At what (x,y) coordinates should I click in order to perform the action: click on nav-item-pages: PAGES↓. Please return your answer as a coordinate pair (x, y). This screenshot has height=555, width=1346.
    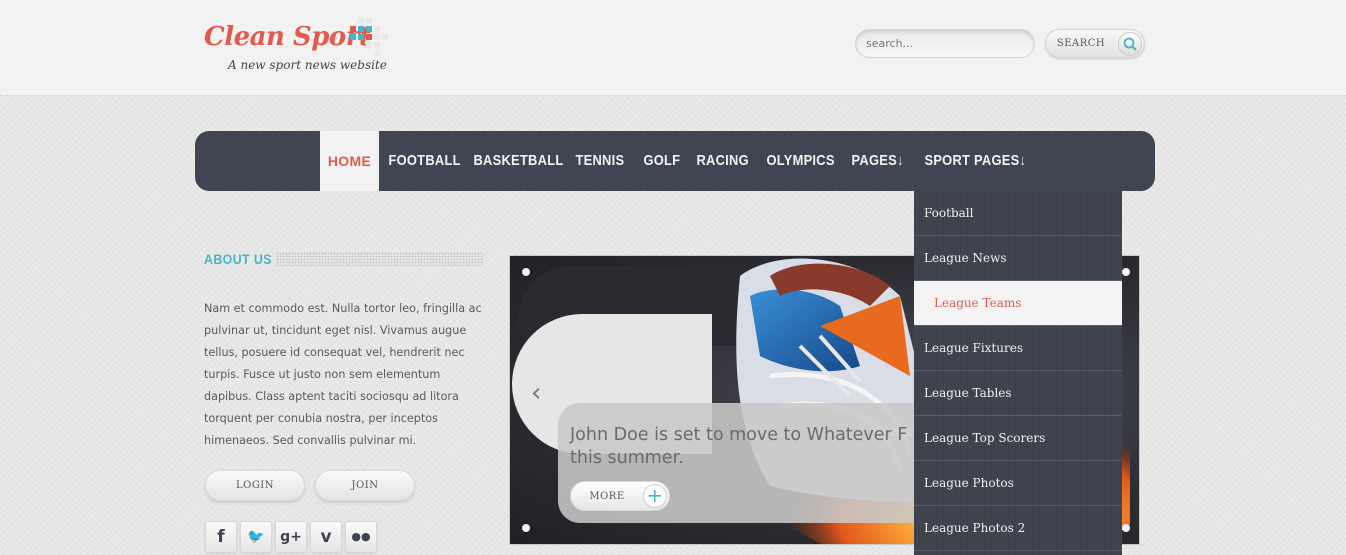
    Looking at the image, I should click on (877, 161).